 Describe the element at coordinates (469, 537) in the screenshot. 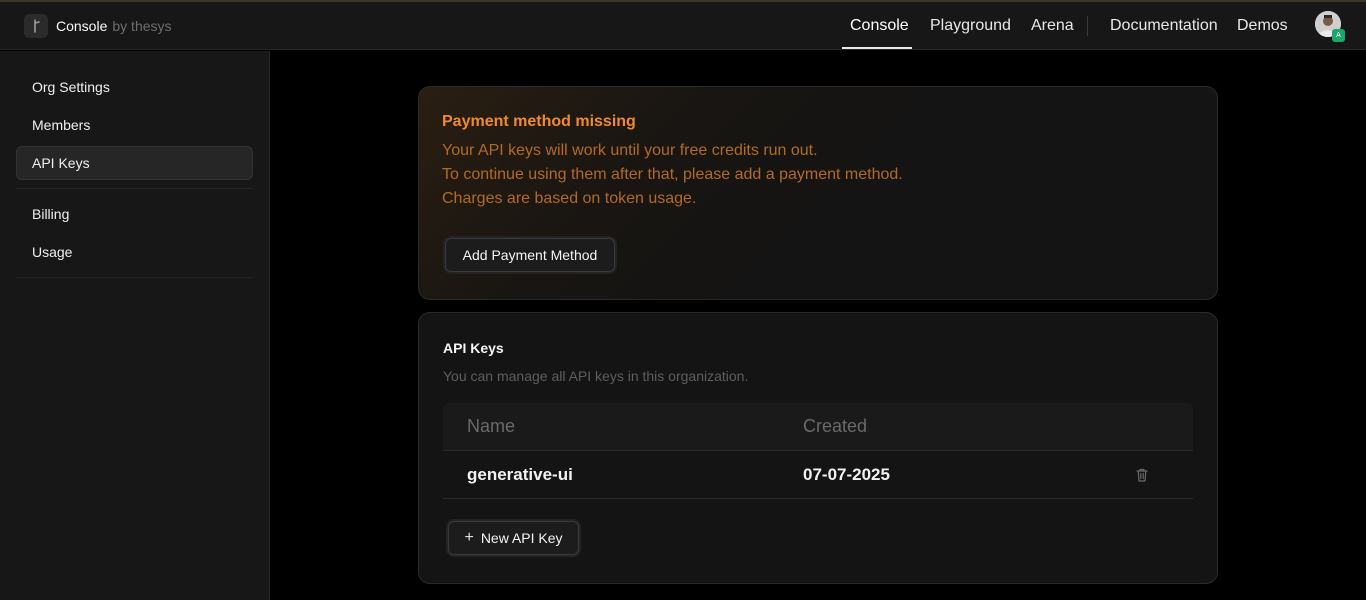

I see `plus-icon: +` at that location.